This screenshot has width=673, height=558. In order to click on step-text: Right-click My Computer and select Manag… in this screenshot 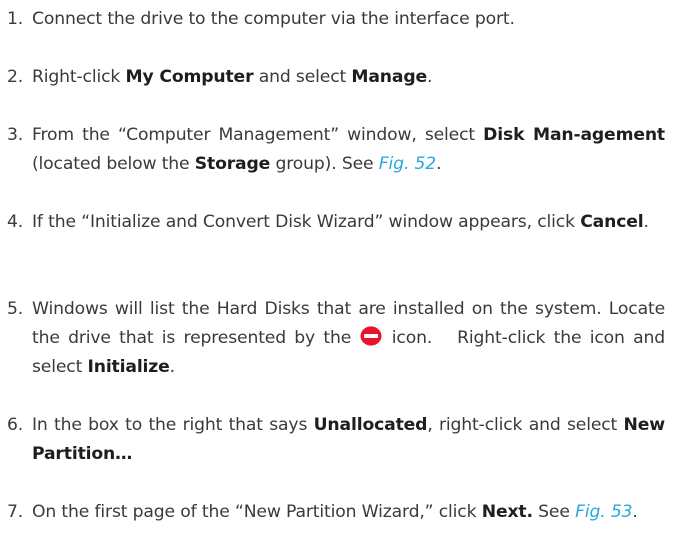, I will do `click(232, 77)`.